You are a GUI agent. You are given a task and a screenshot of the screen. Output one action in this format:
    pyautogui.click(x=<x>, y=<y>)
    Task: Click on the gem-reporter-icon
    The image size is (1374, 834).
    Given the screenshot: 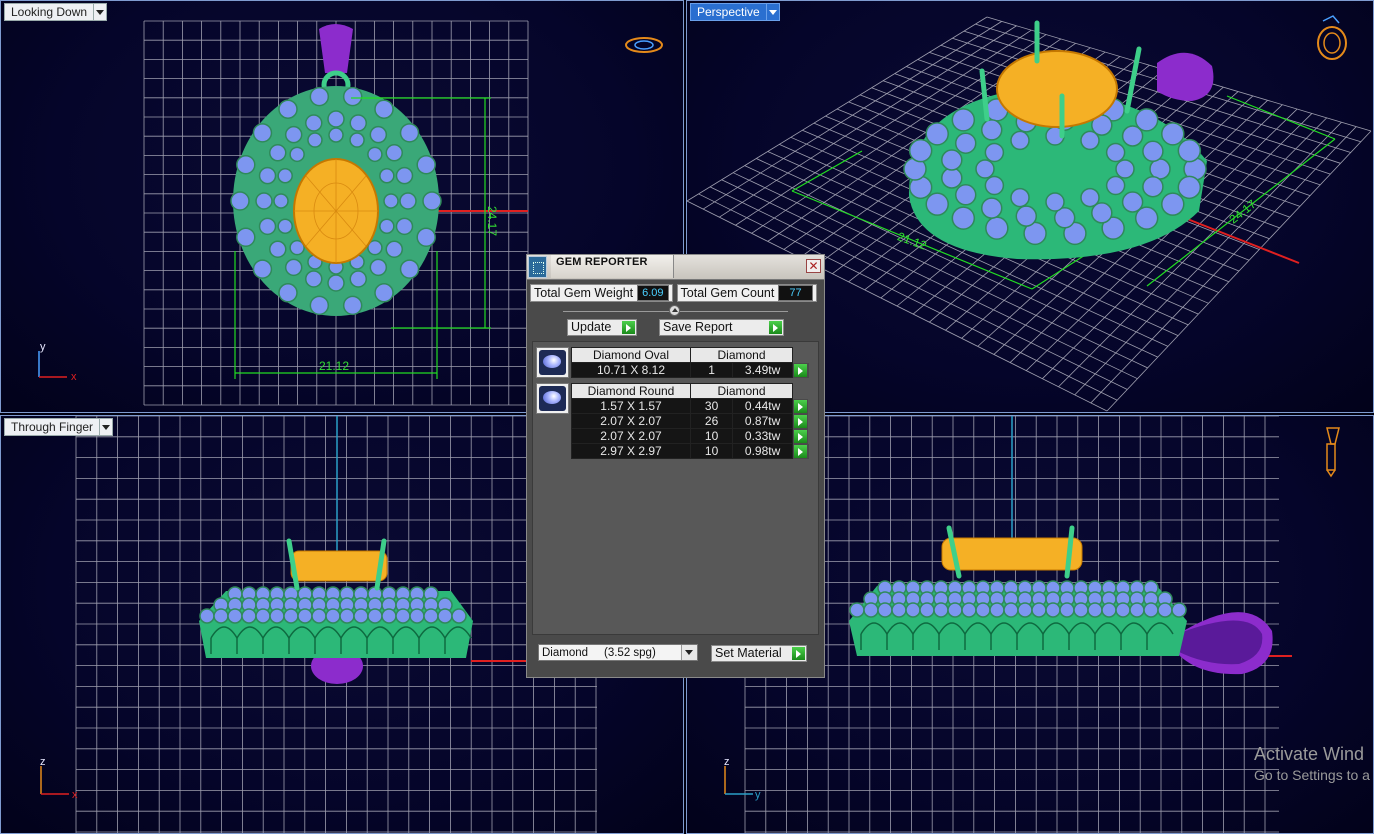 What is the action you would take?
    pyautogui.click(x=537, y=267)
    